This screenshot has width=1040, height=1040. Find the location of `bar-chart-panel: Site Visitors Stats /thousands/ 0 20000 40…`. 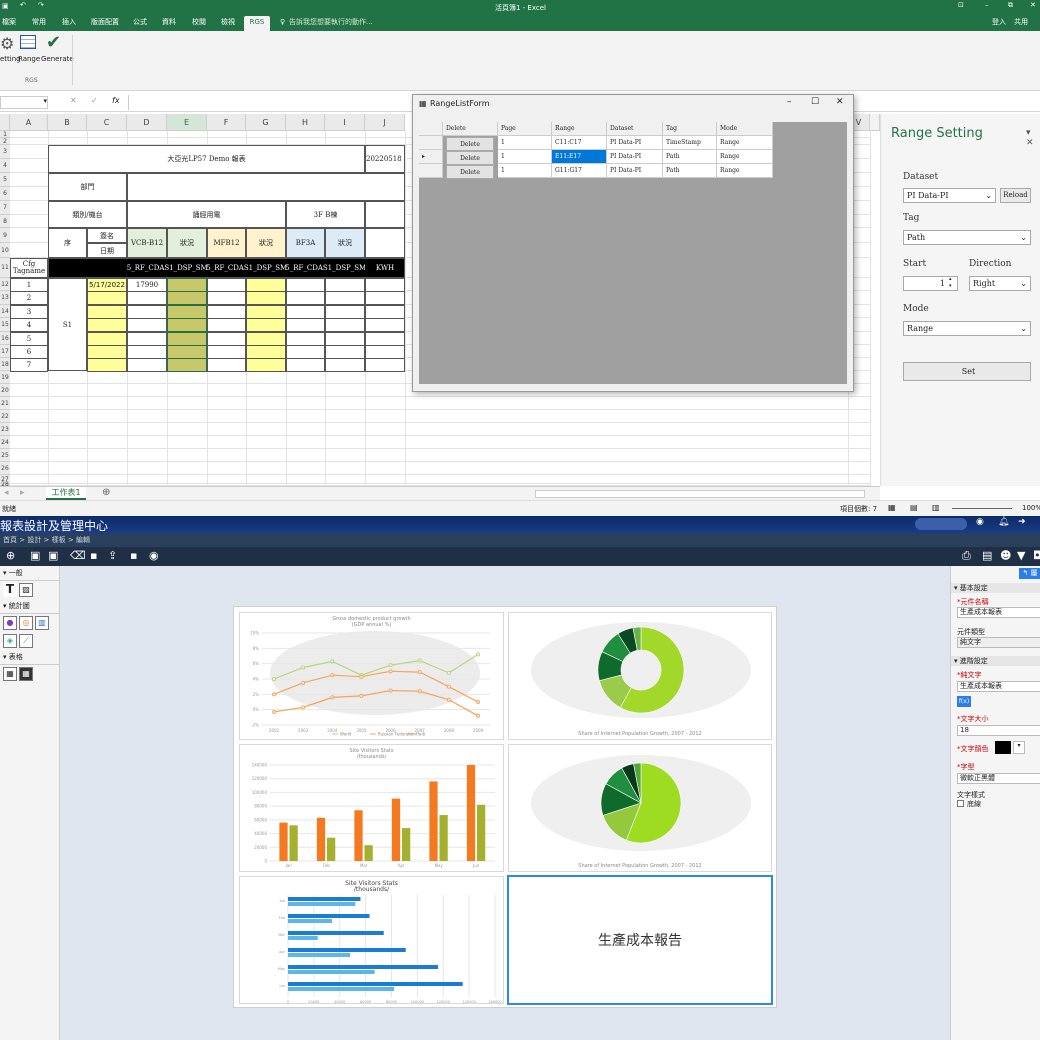

bar-chart-panel: Site Visitors Stats /thousands/ 0 20000 40… is located at coordinates (371, 808).